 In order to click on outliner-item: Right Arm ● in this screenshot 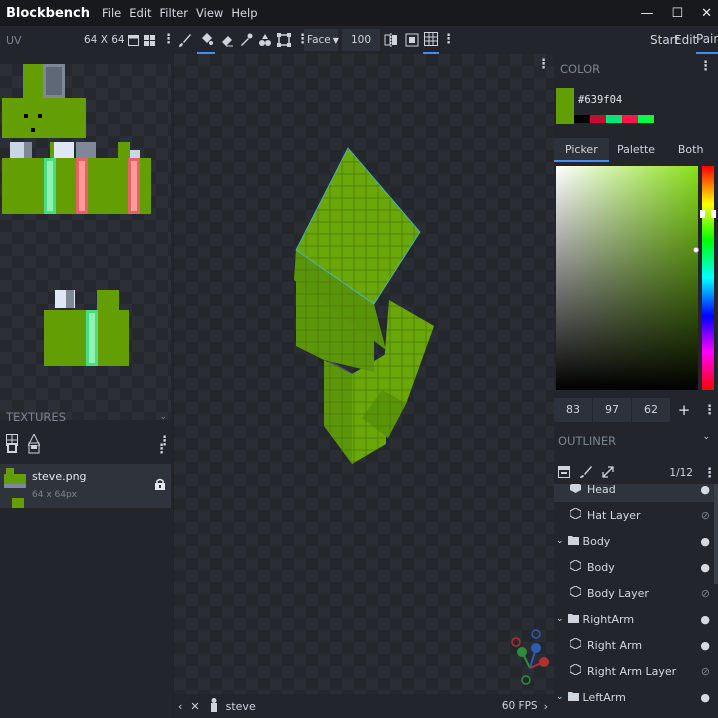, I will do `click(634, 645)`.